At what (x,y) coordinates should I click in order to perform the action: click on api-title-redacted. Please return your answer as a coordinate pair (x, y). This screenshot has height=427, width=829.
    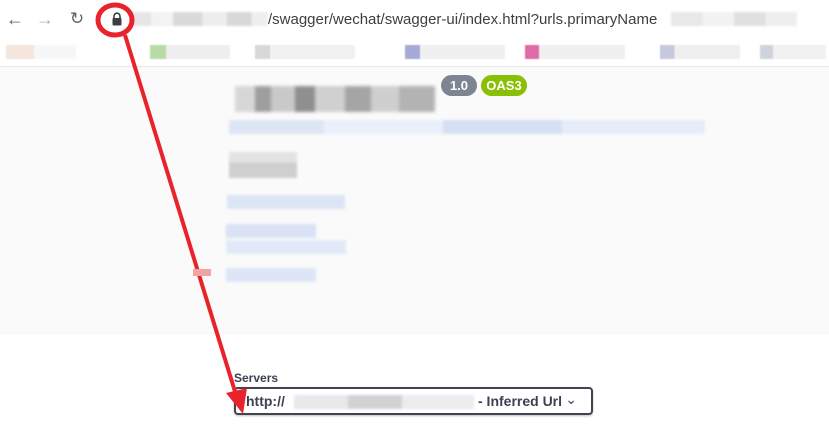
    Looking at the image, I should click on (335, 99).